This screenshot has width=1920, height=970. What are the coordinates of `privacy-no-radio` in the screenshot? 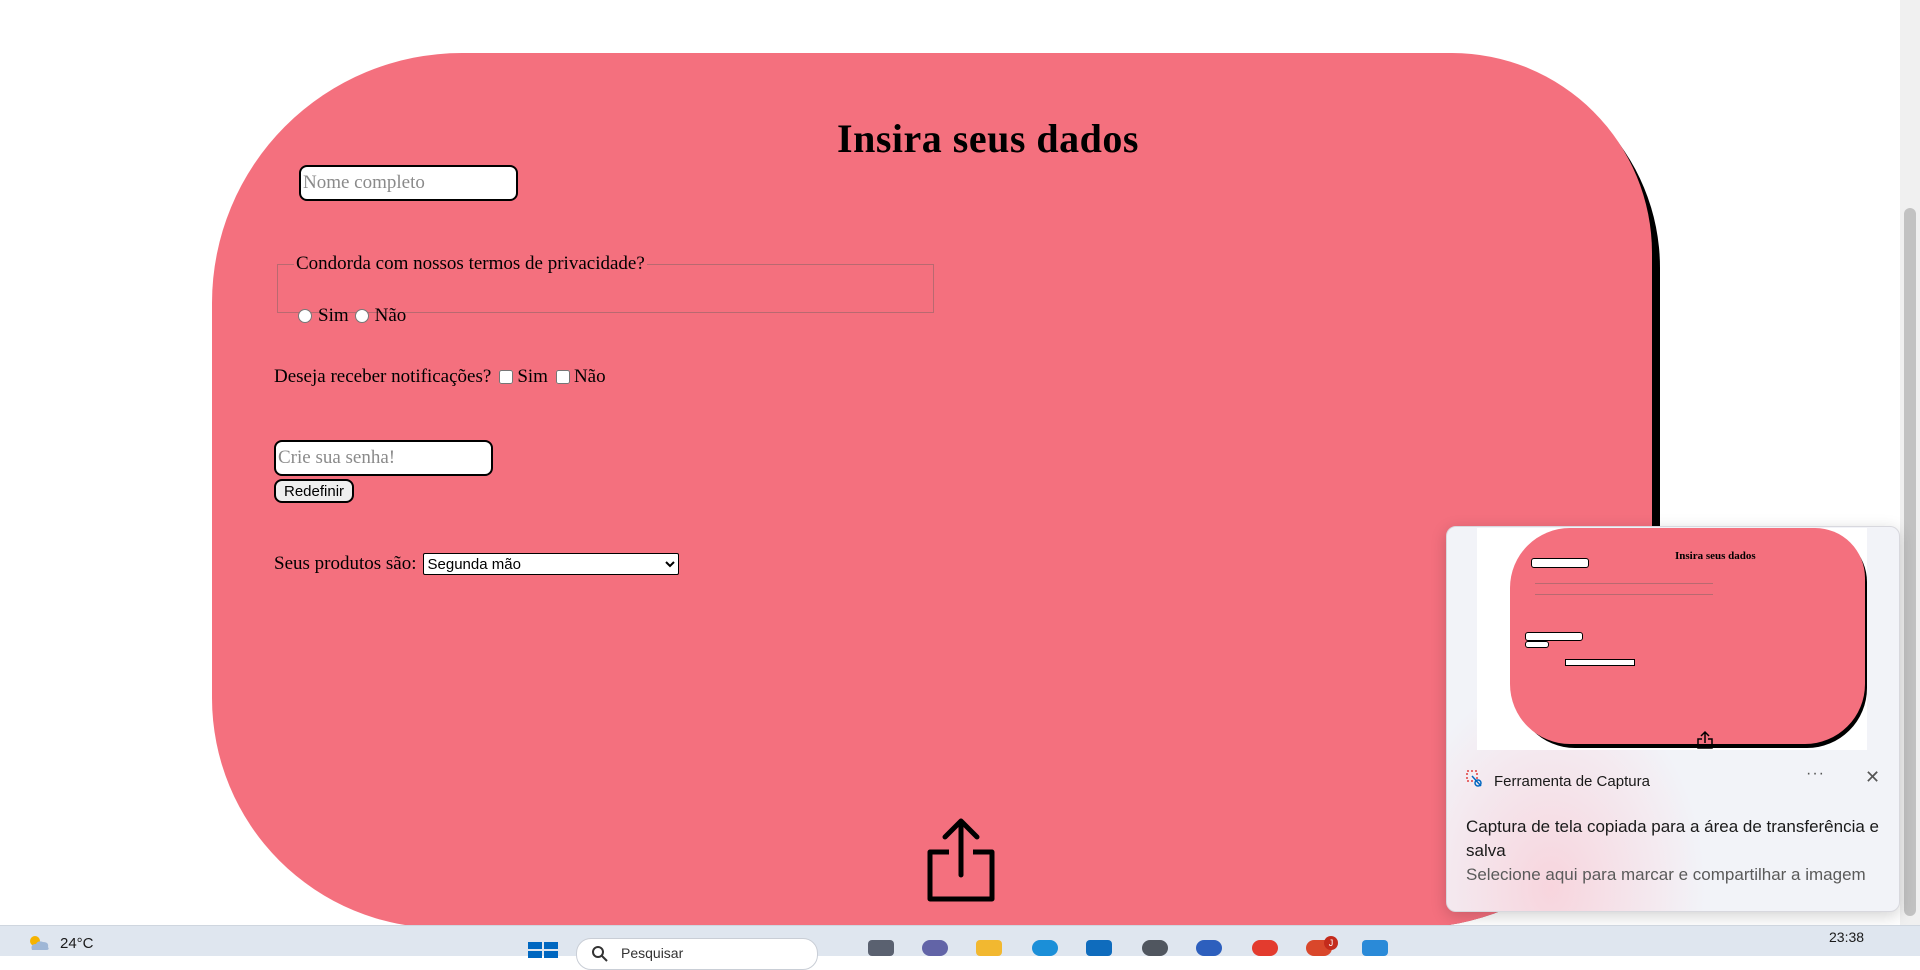 It's located at (361, 316).